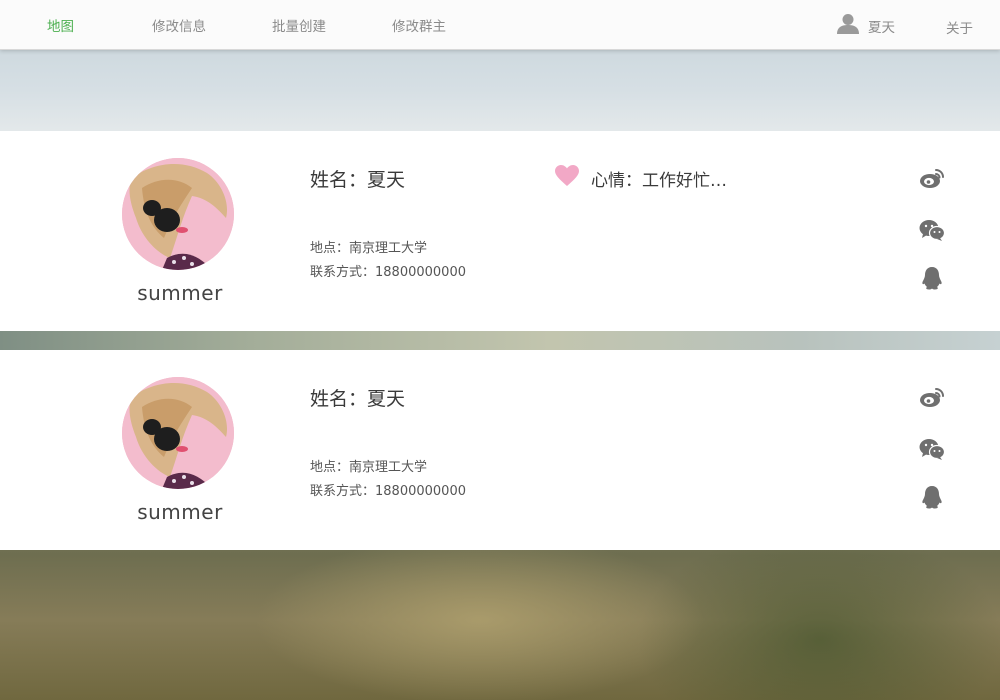 The image size is (1000, 700). Describe the element at coordinates (567, 178) in the screenshot. I see `heart-icon` at that location.